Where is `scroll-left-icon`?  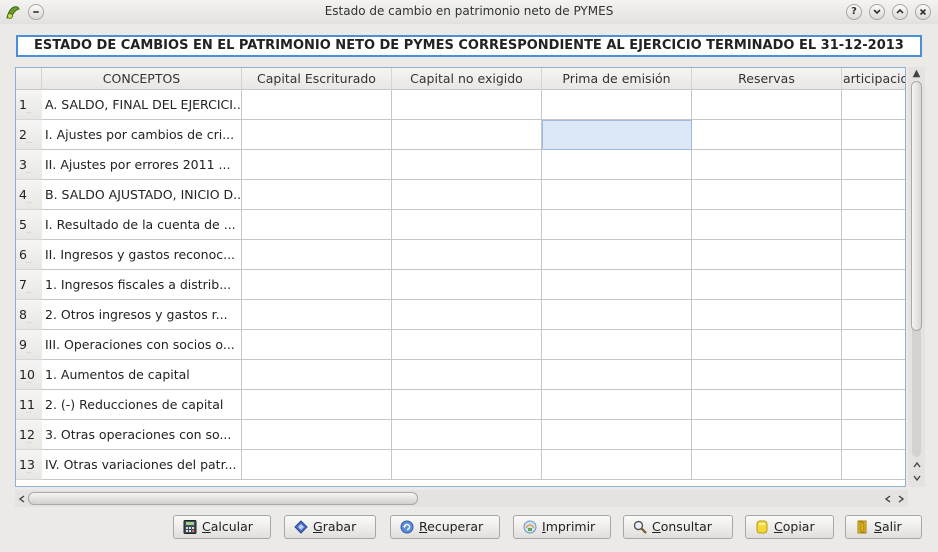
scroll-left-icon is located at coordinates (22, 498).